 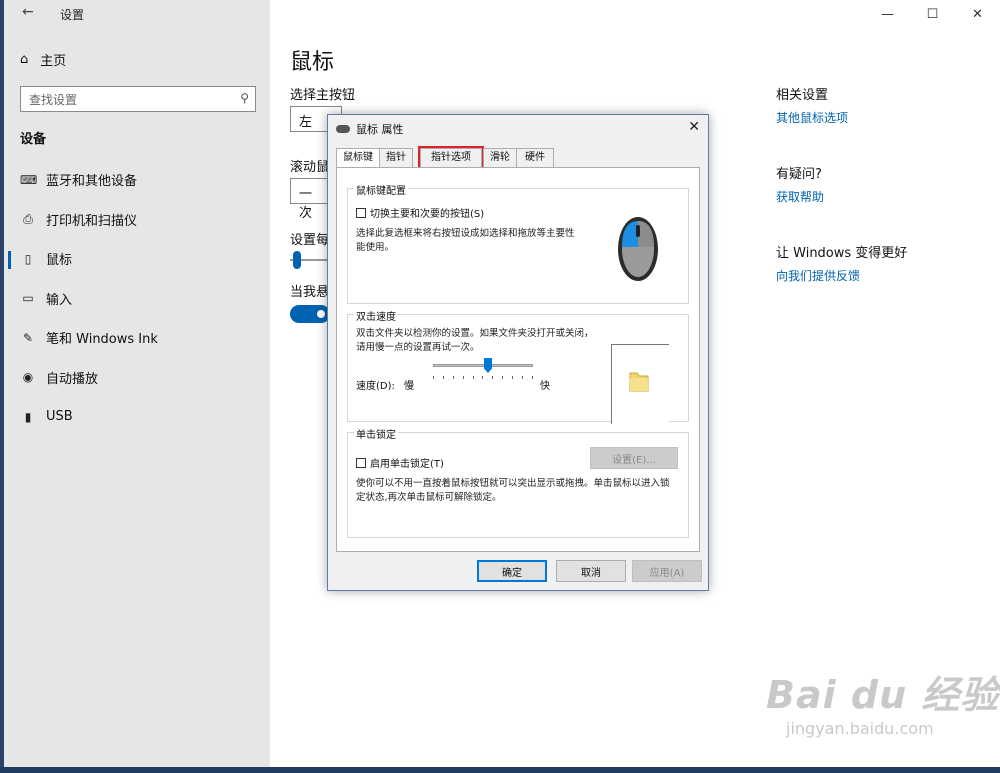 What do you see at coordinates (630, 234) in the screenshot?
I see `mouse-left-button` at bounding box center [630, 234].